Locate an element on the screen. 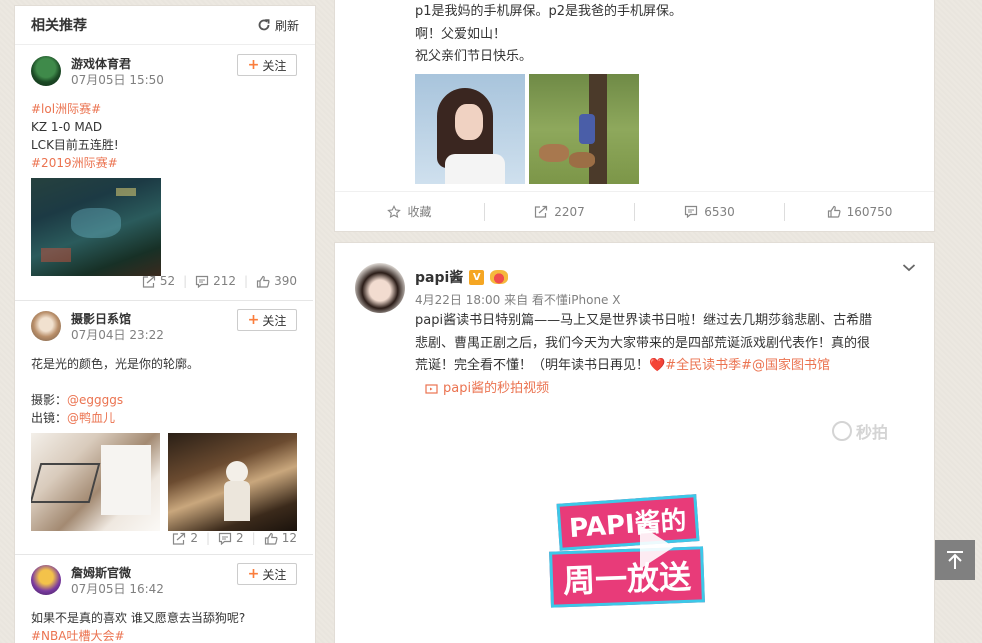 Image resolution: width=982 pixels, height=643 pixels. panel-title: 相关推荐 is located at coordinates (59, 26).